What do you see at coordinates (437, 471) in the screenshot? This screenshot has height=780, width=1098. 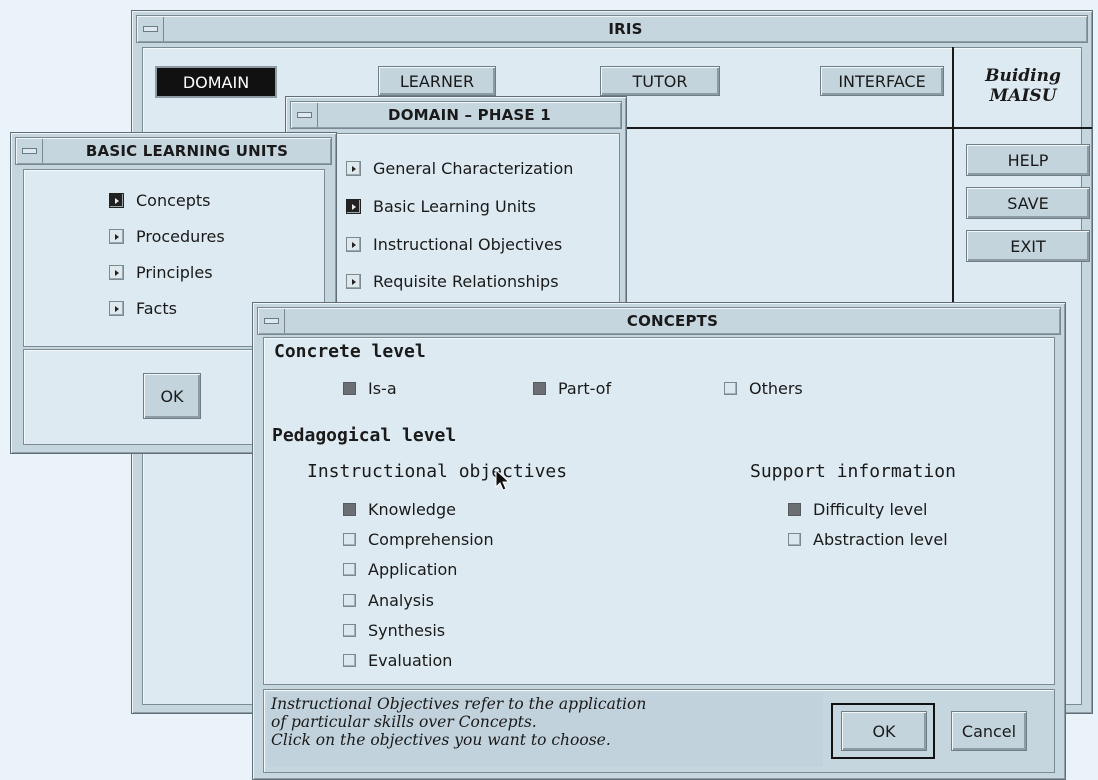 I see `instructional-objectives-heading: Instructional objectives` at bounding box center [437, 471].